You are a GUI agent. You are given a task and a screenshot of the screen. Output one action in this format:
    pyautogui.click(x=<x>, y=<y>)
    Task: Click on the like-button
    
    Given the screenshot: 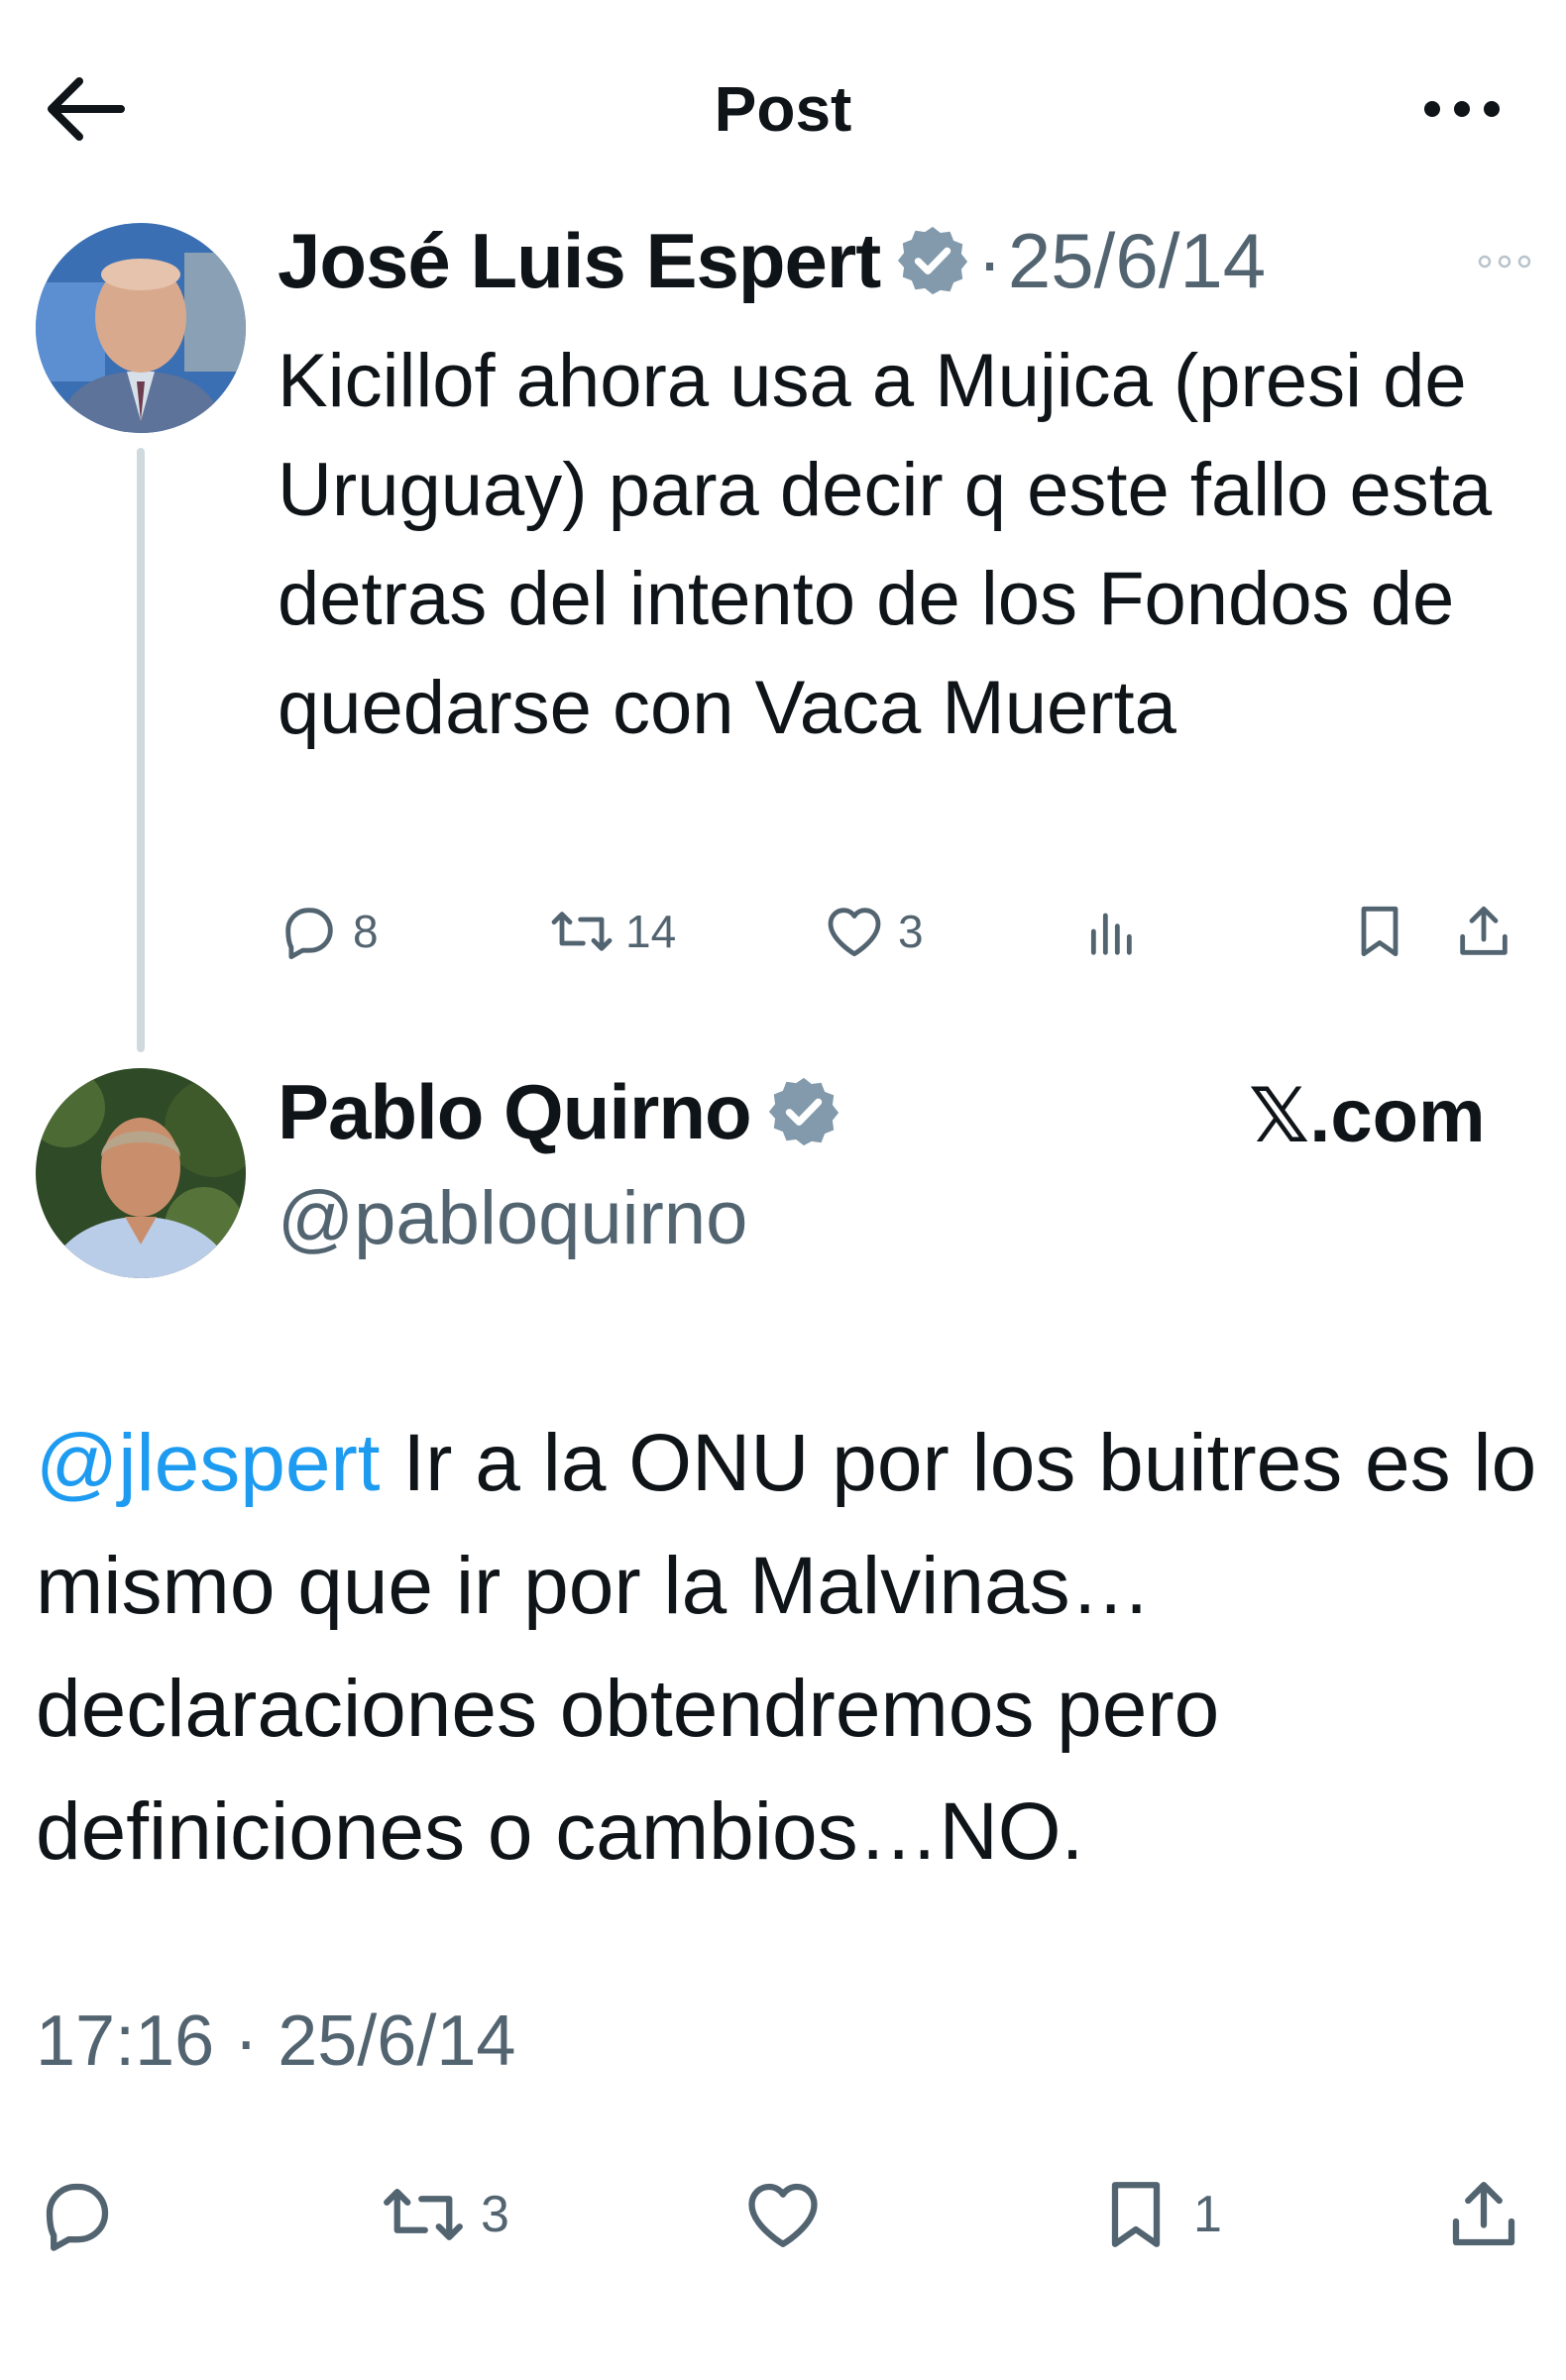 What is the action you would take?
    pyautogui.click(x=783, y=2214)
    